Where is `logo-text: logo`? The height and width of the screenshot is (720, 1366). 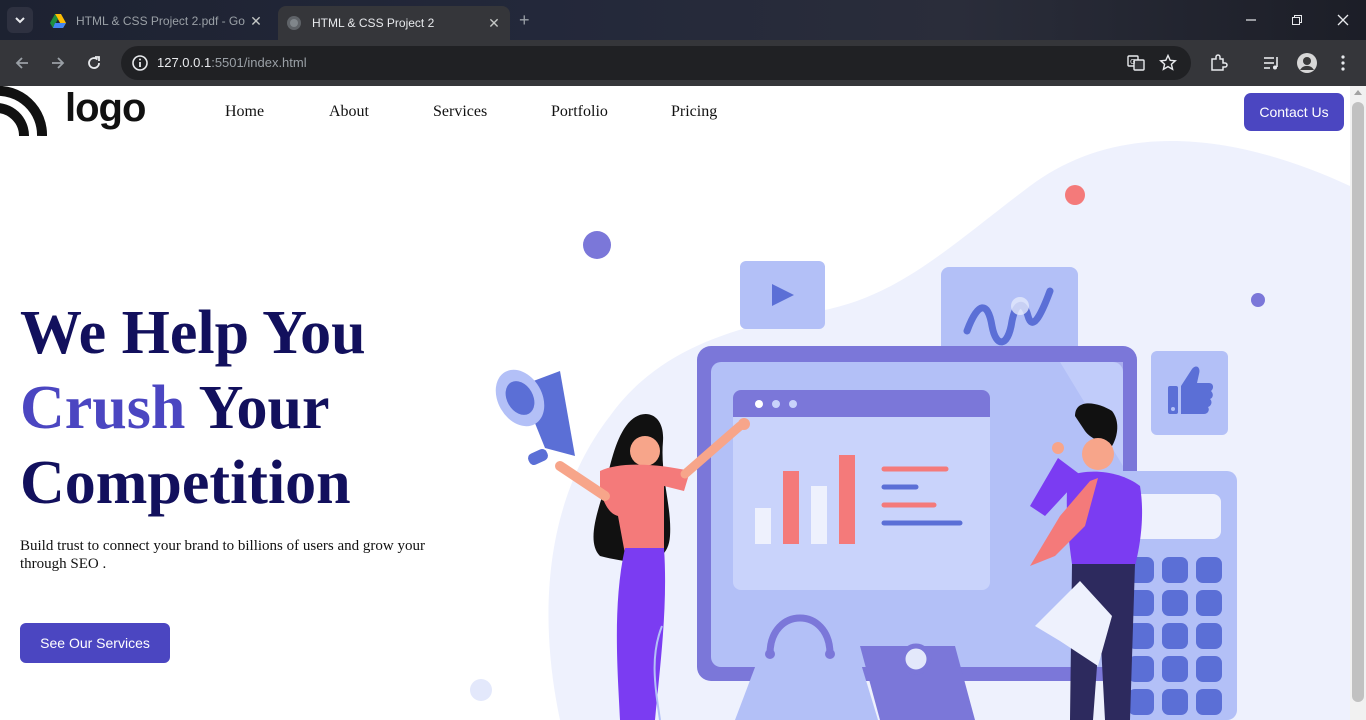 logo-text: logo is located at coordinates (105, 108).